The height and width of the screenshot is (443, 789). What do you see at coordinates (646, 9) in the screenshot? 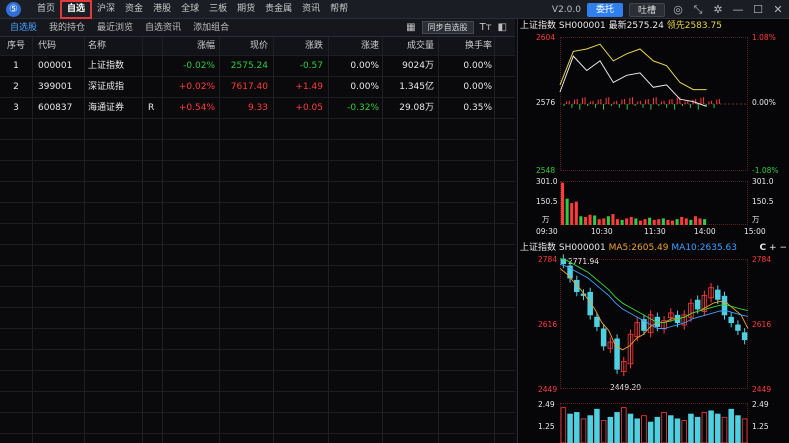
I see `tucao-button: 吐槽` at bounding box center [646, 9].